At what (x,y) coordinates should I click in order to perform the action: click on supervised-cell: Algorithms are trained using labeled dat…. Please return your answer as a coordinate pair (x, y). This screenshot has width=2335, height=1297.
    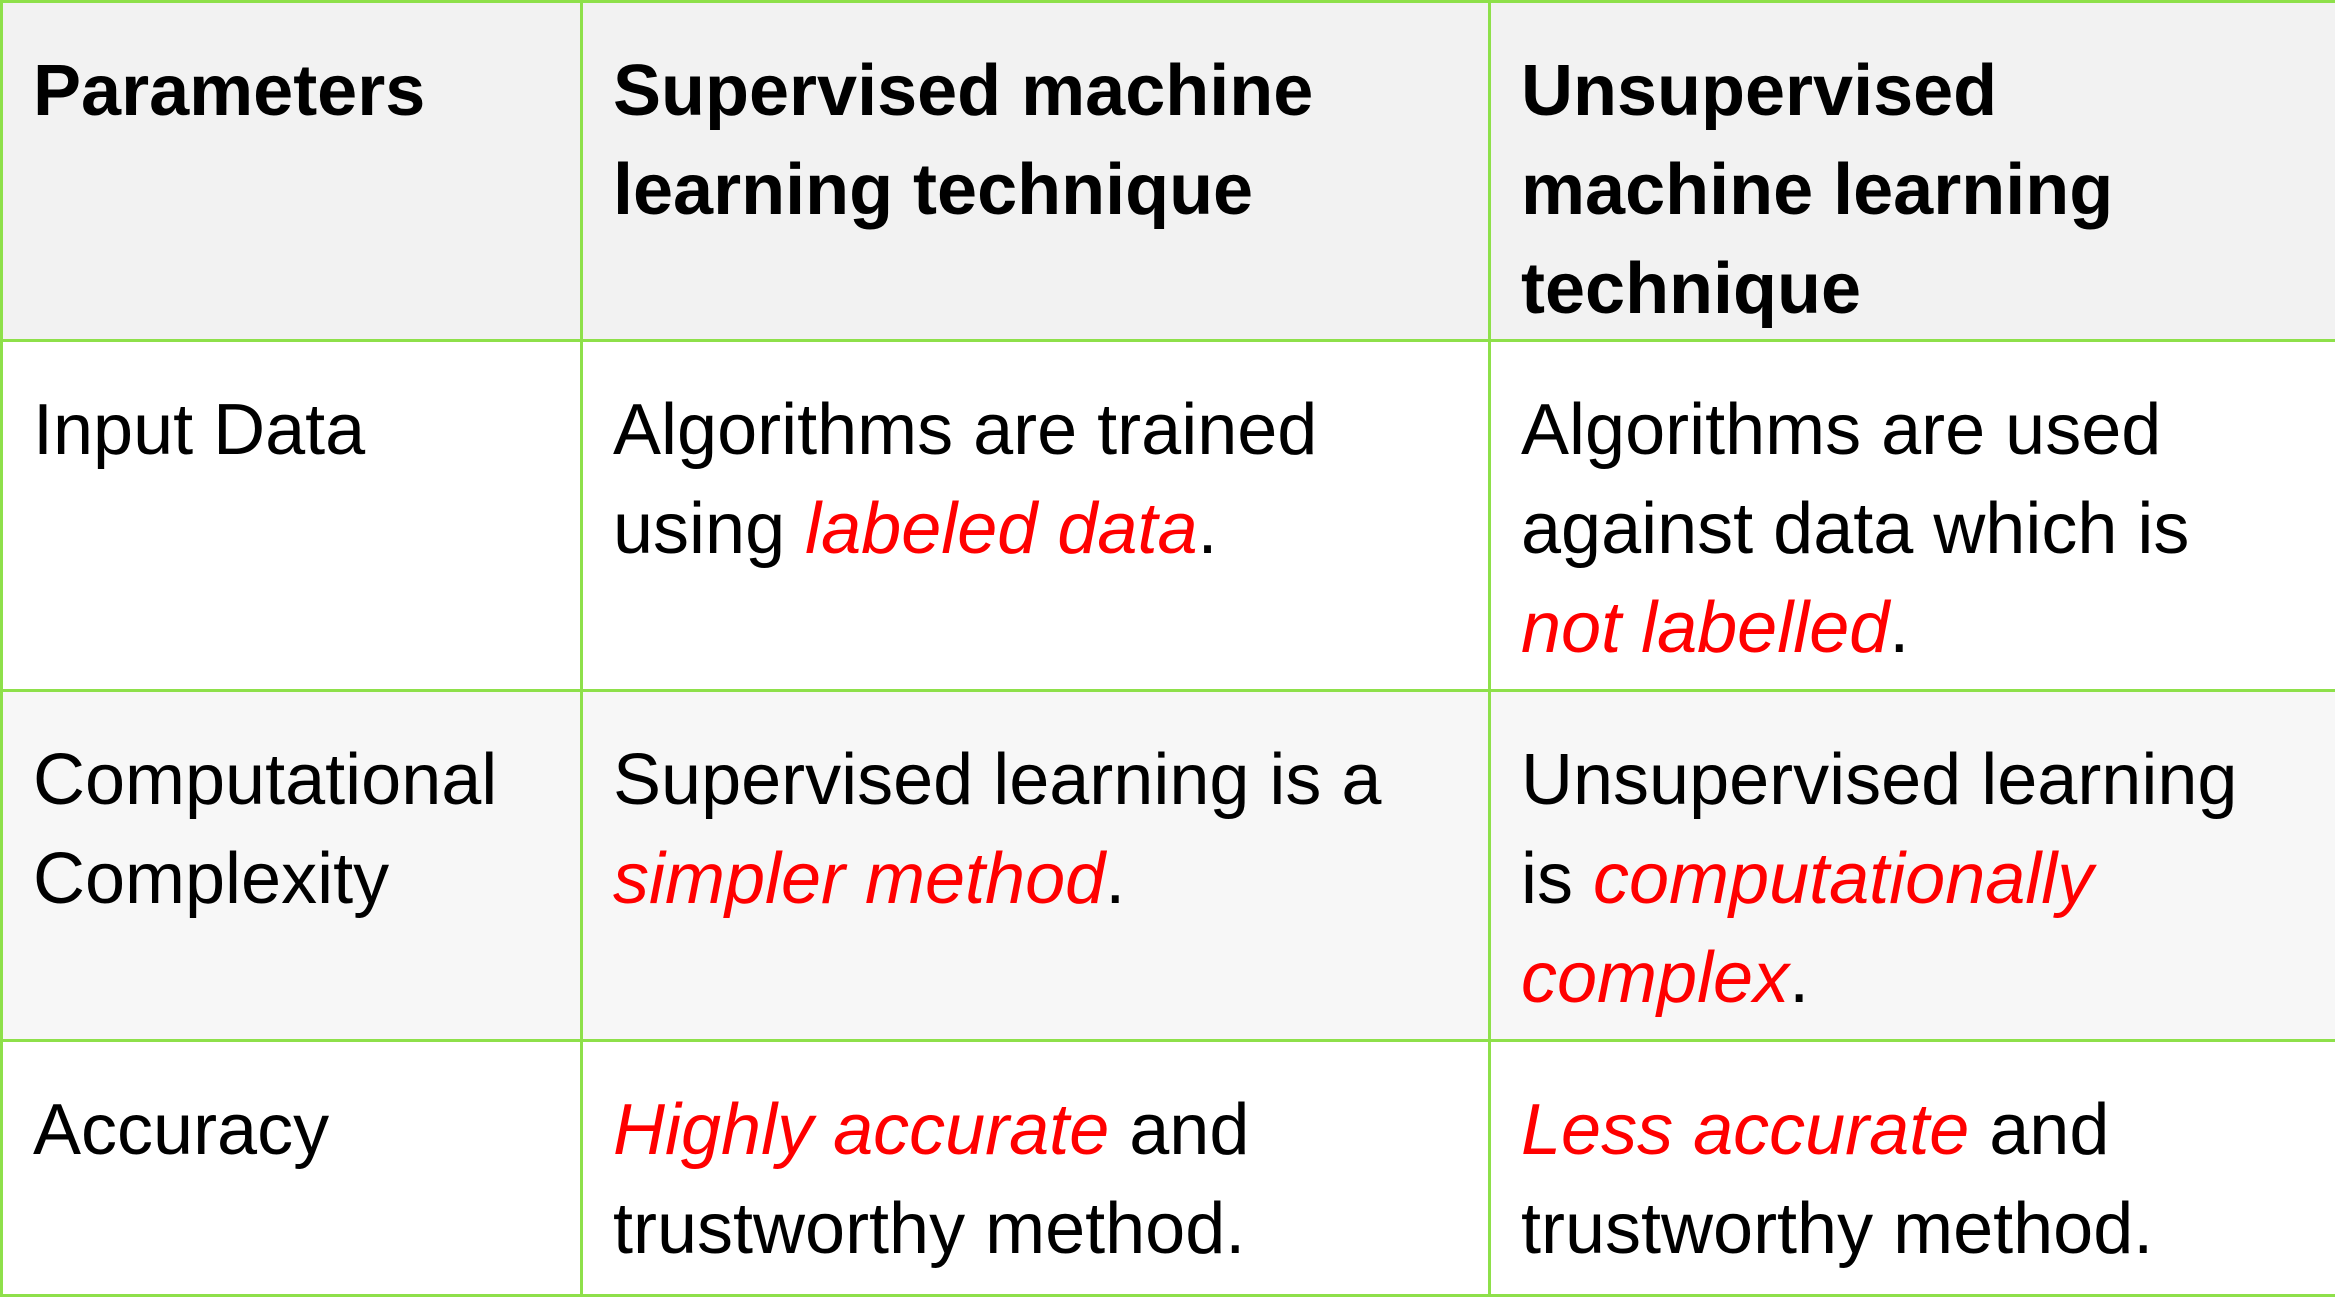
    Looking at the image, I should click on (1036, 516).